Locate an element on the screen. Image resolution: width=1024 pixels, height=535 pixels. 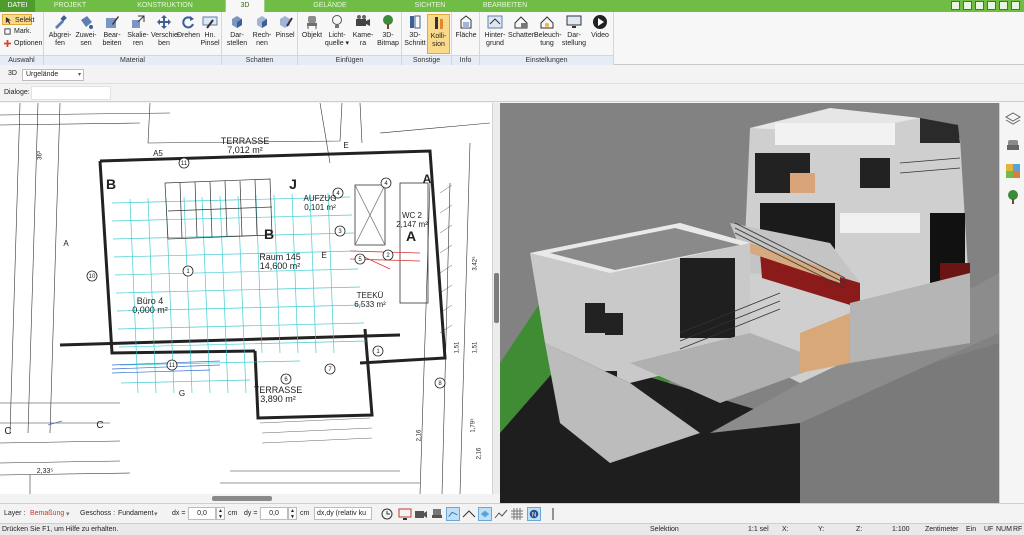
tab-sichten: SICHTEN is located at coordinates (430, 6).